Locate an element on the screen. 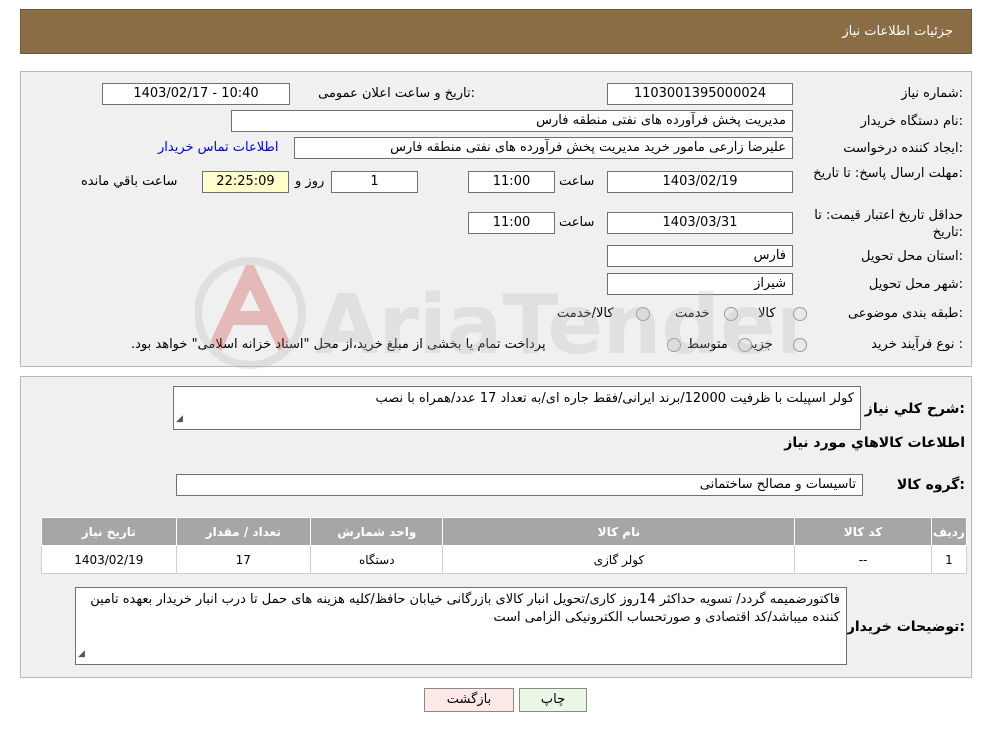  col-unit-header: واحد شمارش is located at coordinates (377, 531).